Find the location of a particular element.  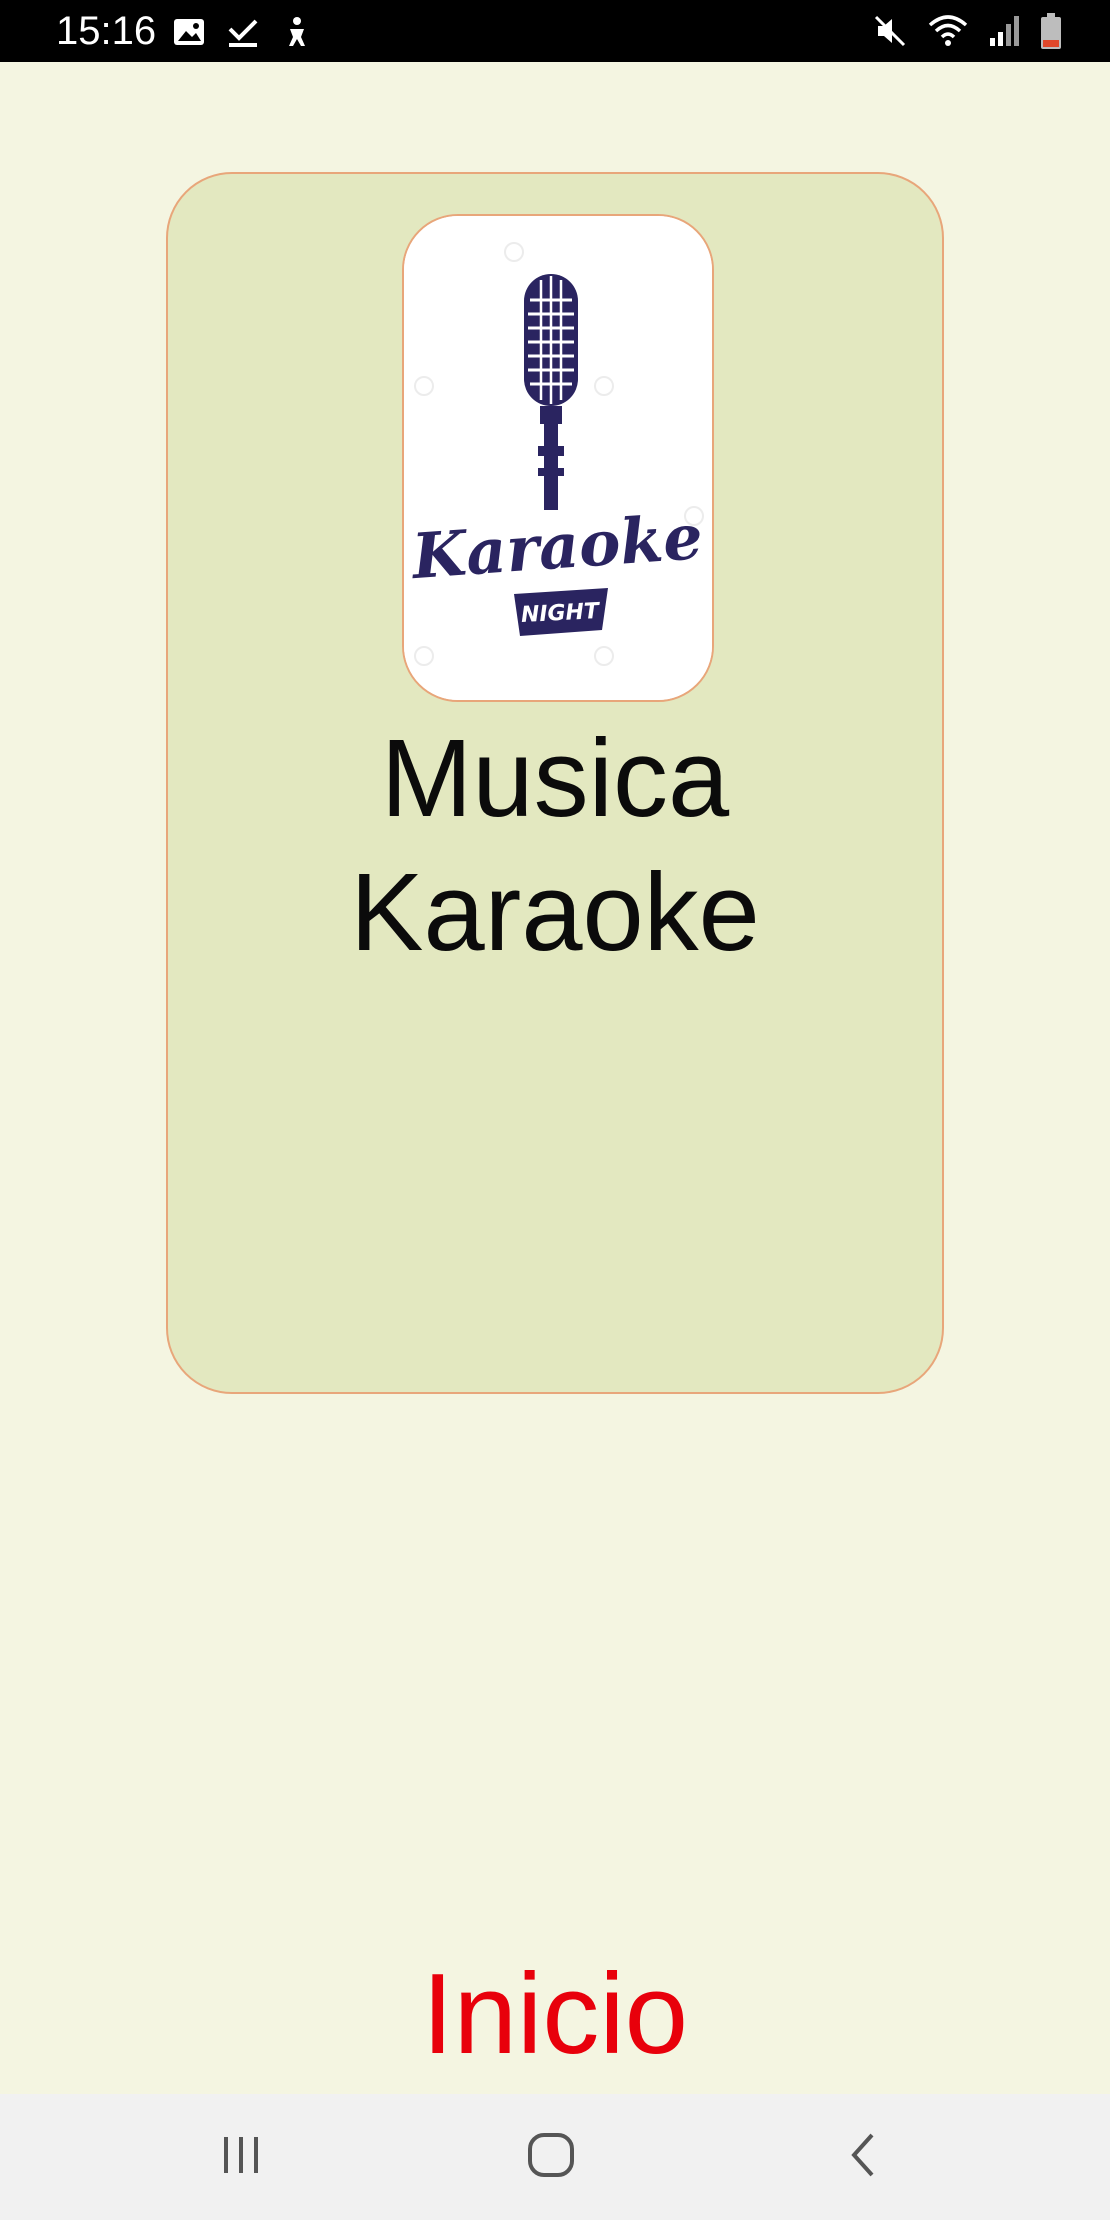

back-icon is located at coordinates (863, 2157).